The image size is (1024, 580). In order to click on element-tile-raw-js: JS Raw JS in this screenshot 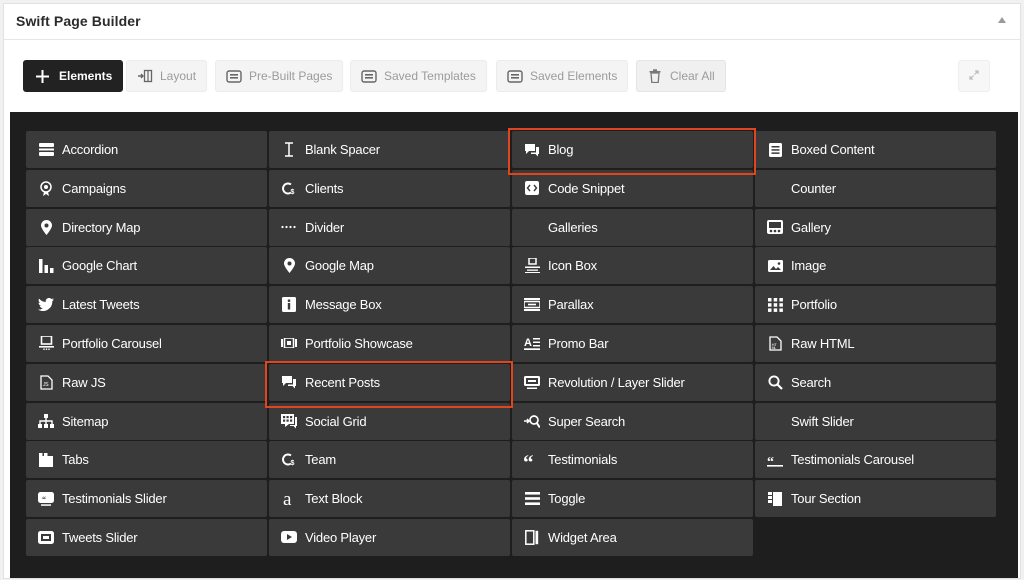, I will do `click(146, 382)`.